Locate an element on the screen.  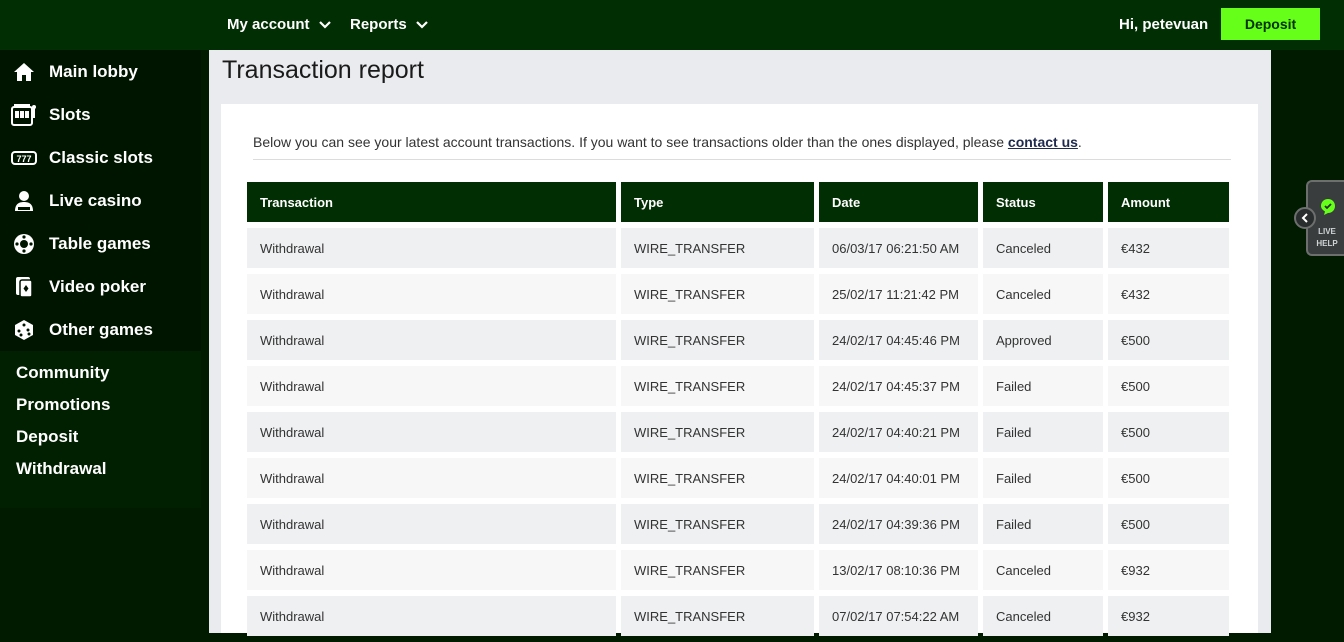
sidebar-item-live-casino: Live casino is located at coordinates (100, 200).